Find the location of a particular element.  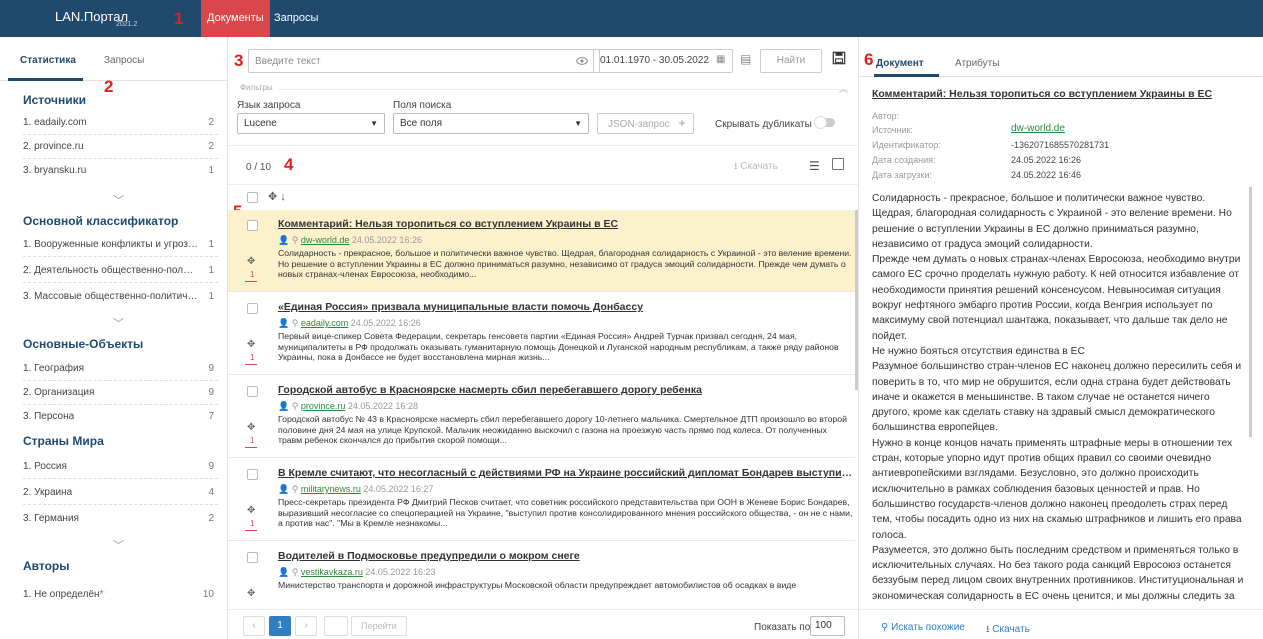

eye-icon is located at coordinates (582, 61).